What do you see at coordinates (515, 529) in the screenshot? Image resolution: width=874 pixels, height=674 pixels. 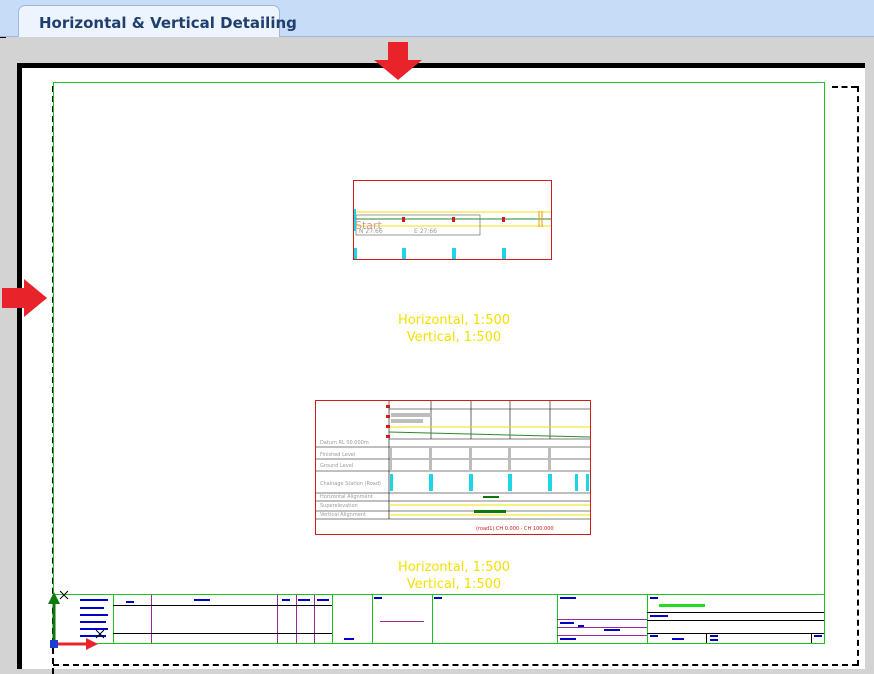 I see `profile-range-text: (road1) CH 0.000 - CH 100.000` at bounding box center [515, 529].